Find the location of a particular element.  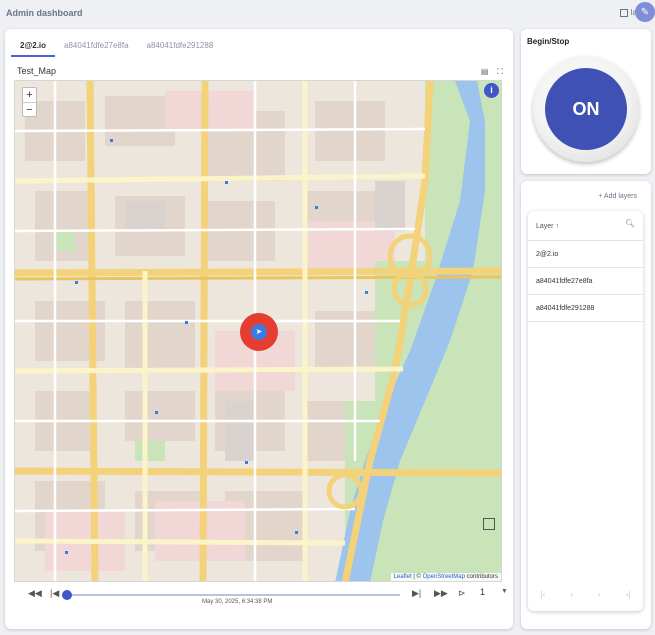

fast-forward-icon: ▶▶ is located at coordinates (441, 593).